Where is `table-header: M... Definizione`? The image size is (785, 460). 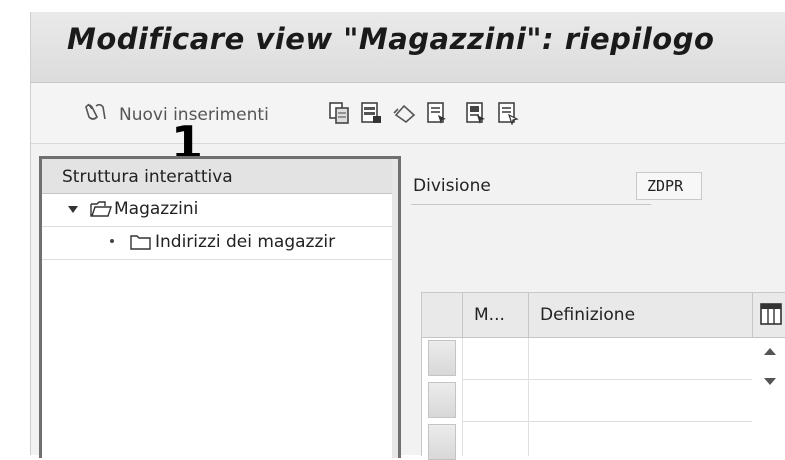 table-header: M... Definizione is located at coordinates (603, 315).